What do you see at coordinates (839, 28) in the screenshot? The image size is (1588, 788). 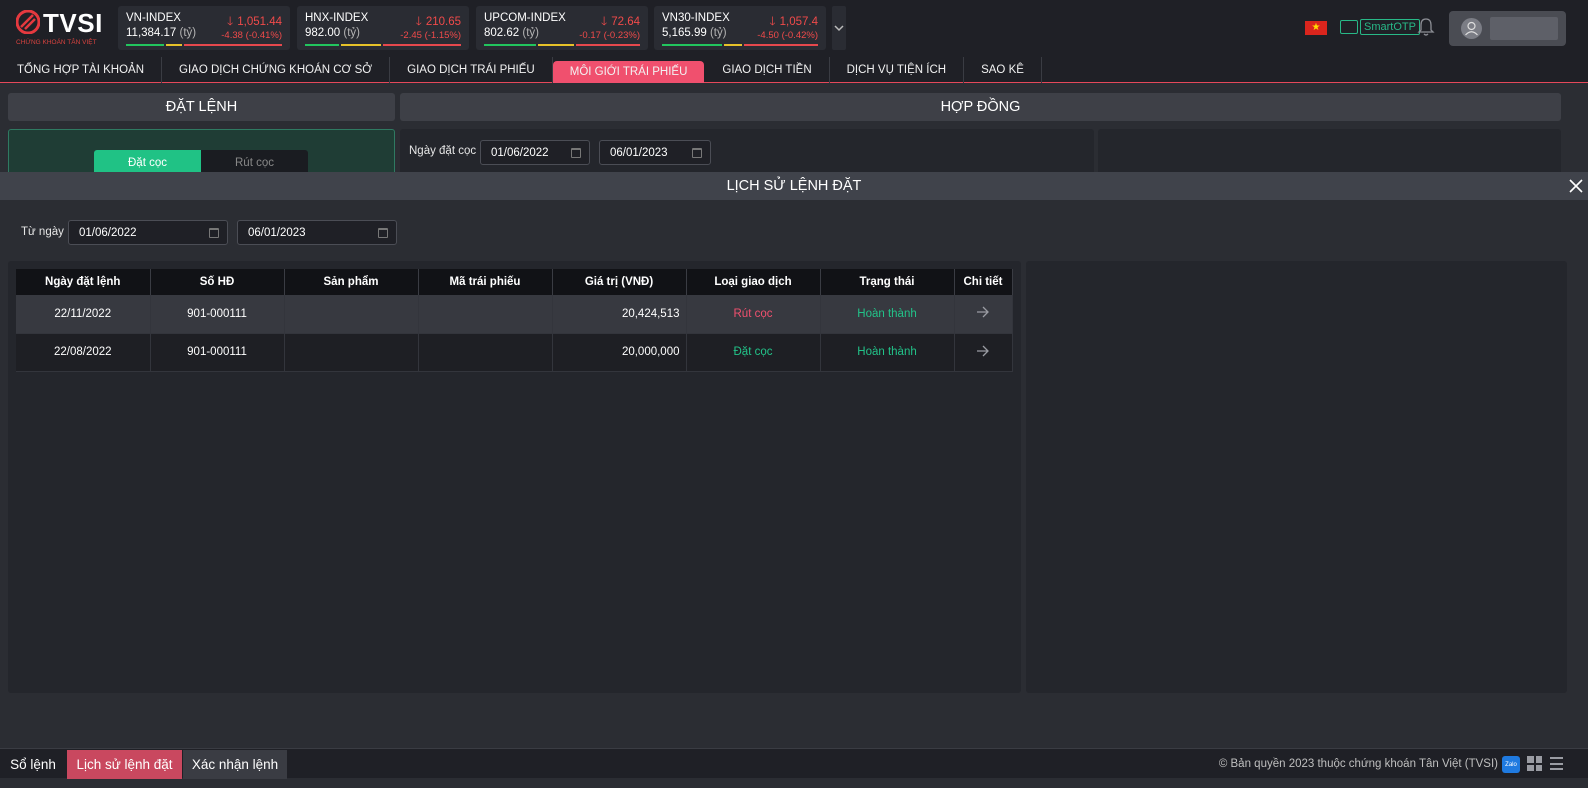 I see `chevron-down-icon` at bounding box center [839, 28].